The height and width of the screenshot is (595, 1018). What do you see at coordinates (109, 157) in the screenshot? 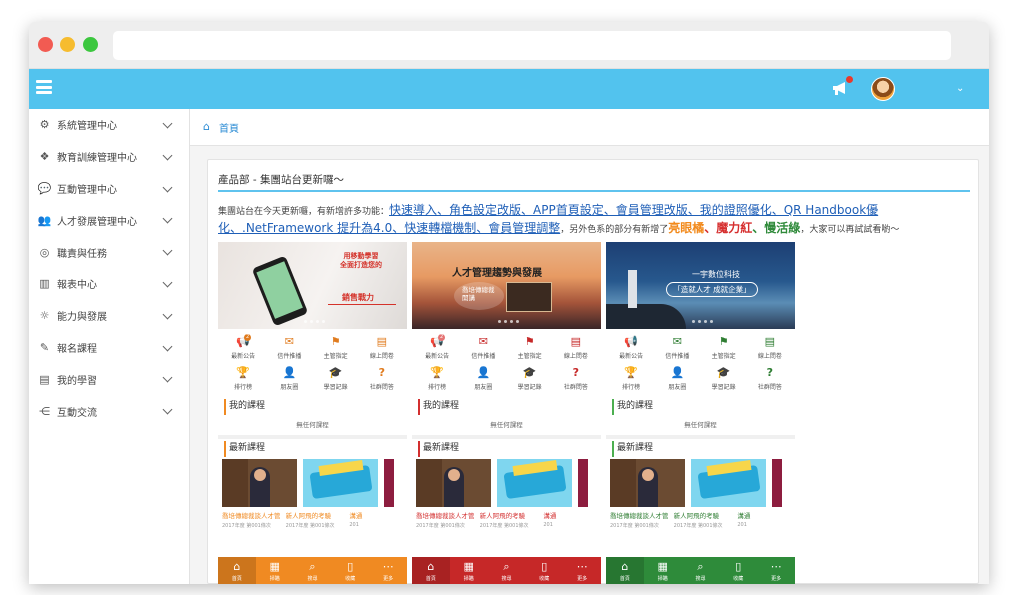
I see `sidebar-item-training: ❖ 教育訓練管理中心` at bounding box center [109, 157].